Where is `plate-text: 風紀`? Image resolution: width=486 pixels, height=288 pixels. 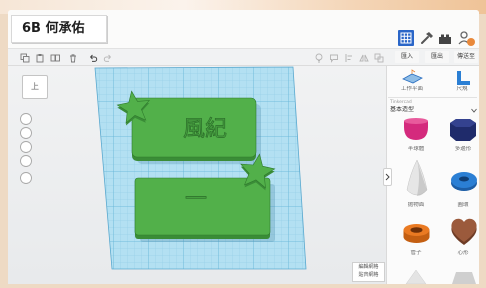 plate-text: 風紀 is located at coordinates (205, 129).